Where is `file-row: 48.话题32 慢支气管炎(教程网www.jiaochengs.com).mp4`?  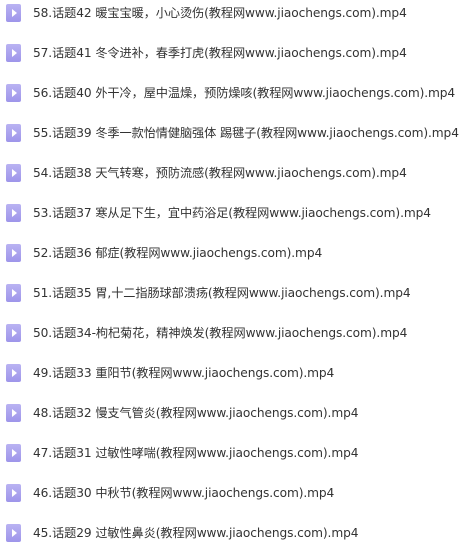 file-row: 48.话题32 慢支气管炎(教程网www.jiaochengs.com).mp4 is located at coordinates (229, 420).